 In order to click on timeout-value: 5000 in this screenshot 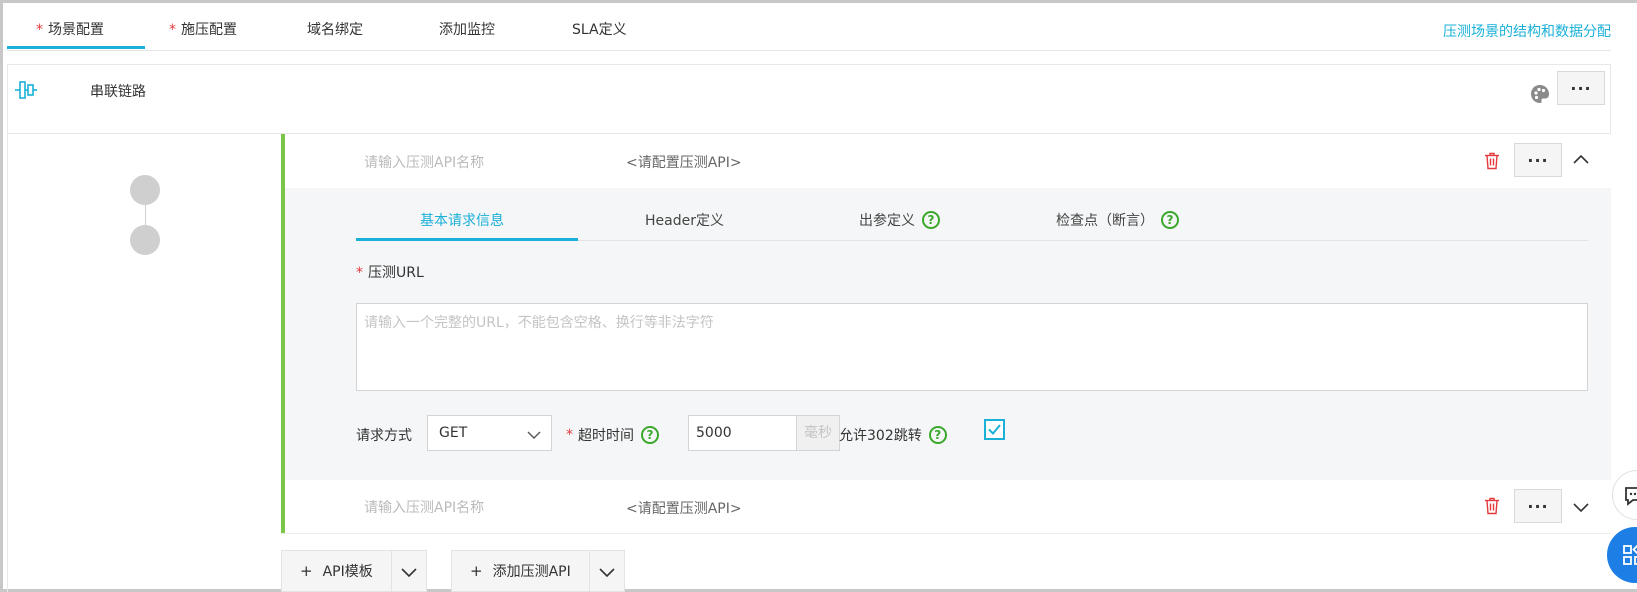, I will do `click(714, 433)`.